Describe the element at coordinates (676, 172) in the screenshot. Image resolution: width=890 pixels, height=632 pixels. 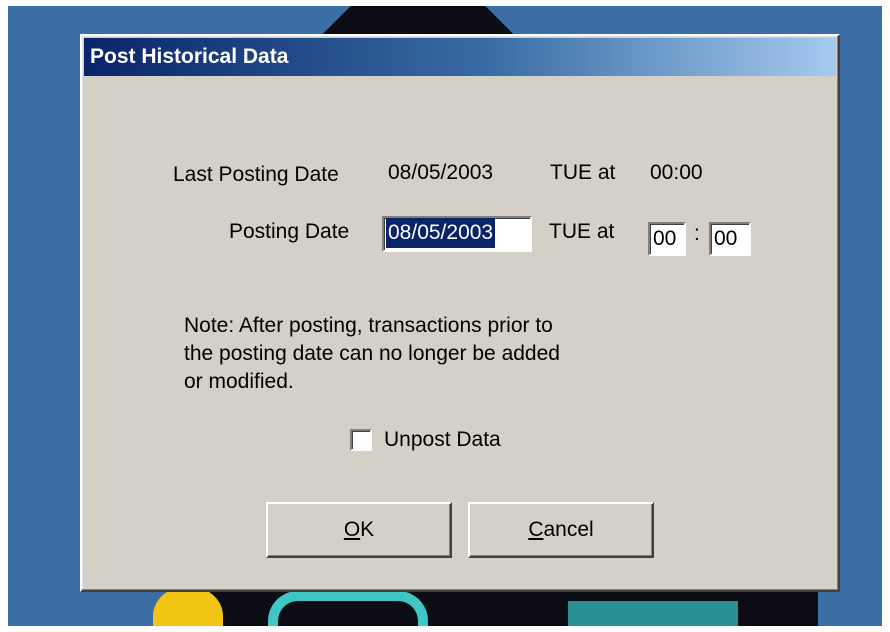
I see `last-posting-time-value: 00:00` at that location.